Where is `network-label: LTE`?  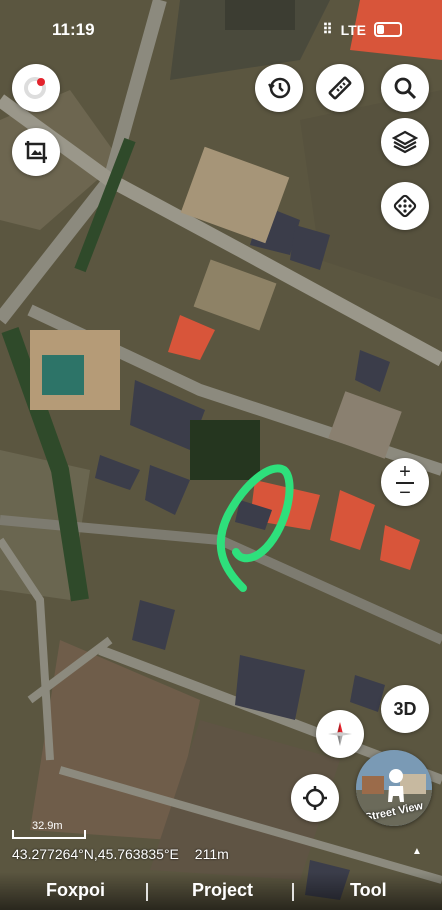
network-label: LTE is located at coordinates (353, 29).